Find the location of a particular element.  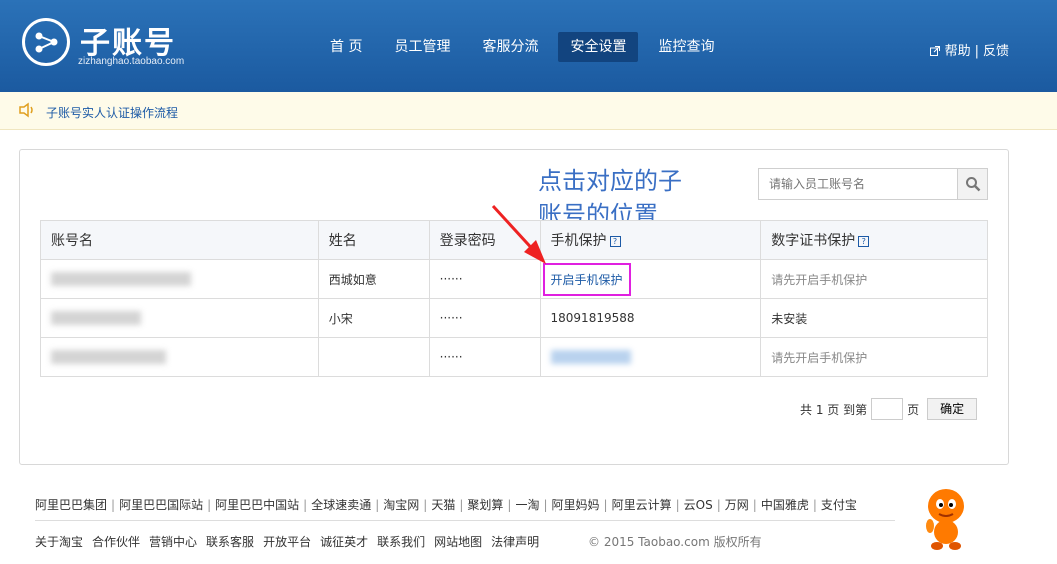

footer-link: 阿里巴巴国际站 is located at coordinates (161, 505).